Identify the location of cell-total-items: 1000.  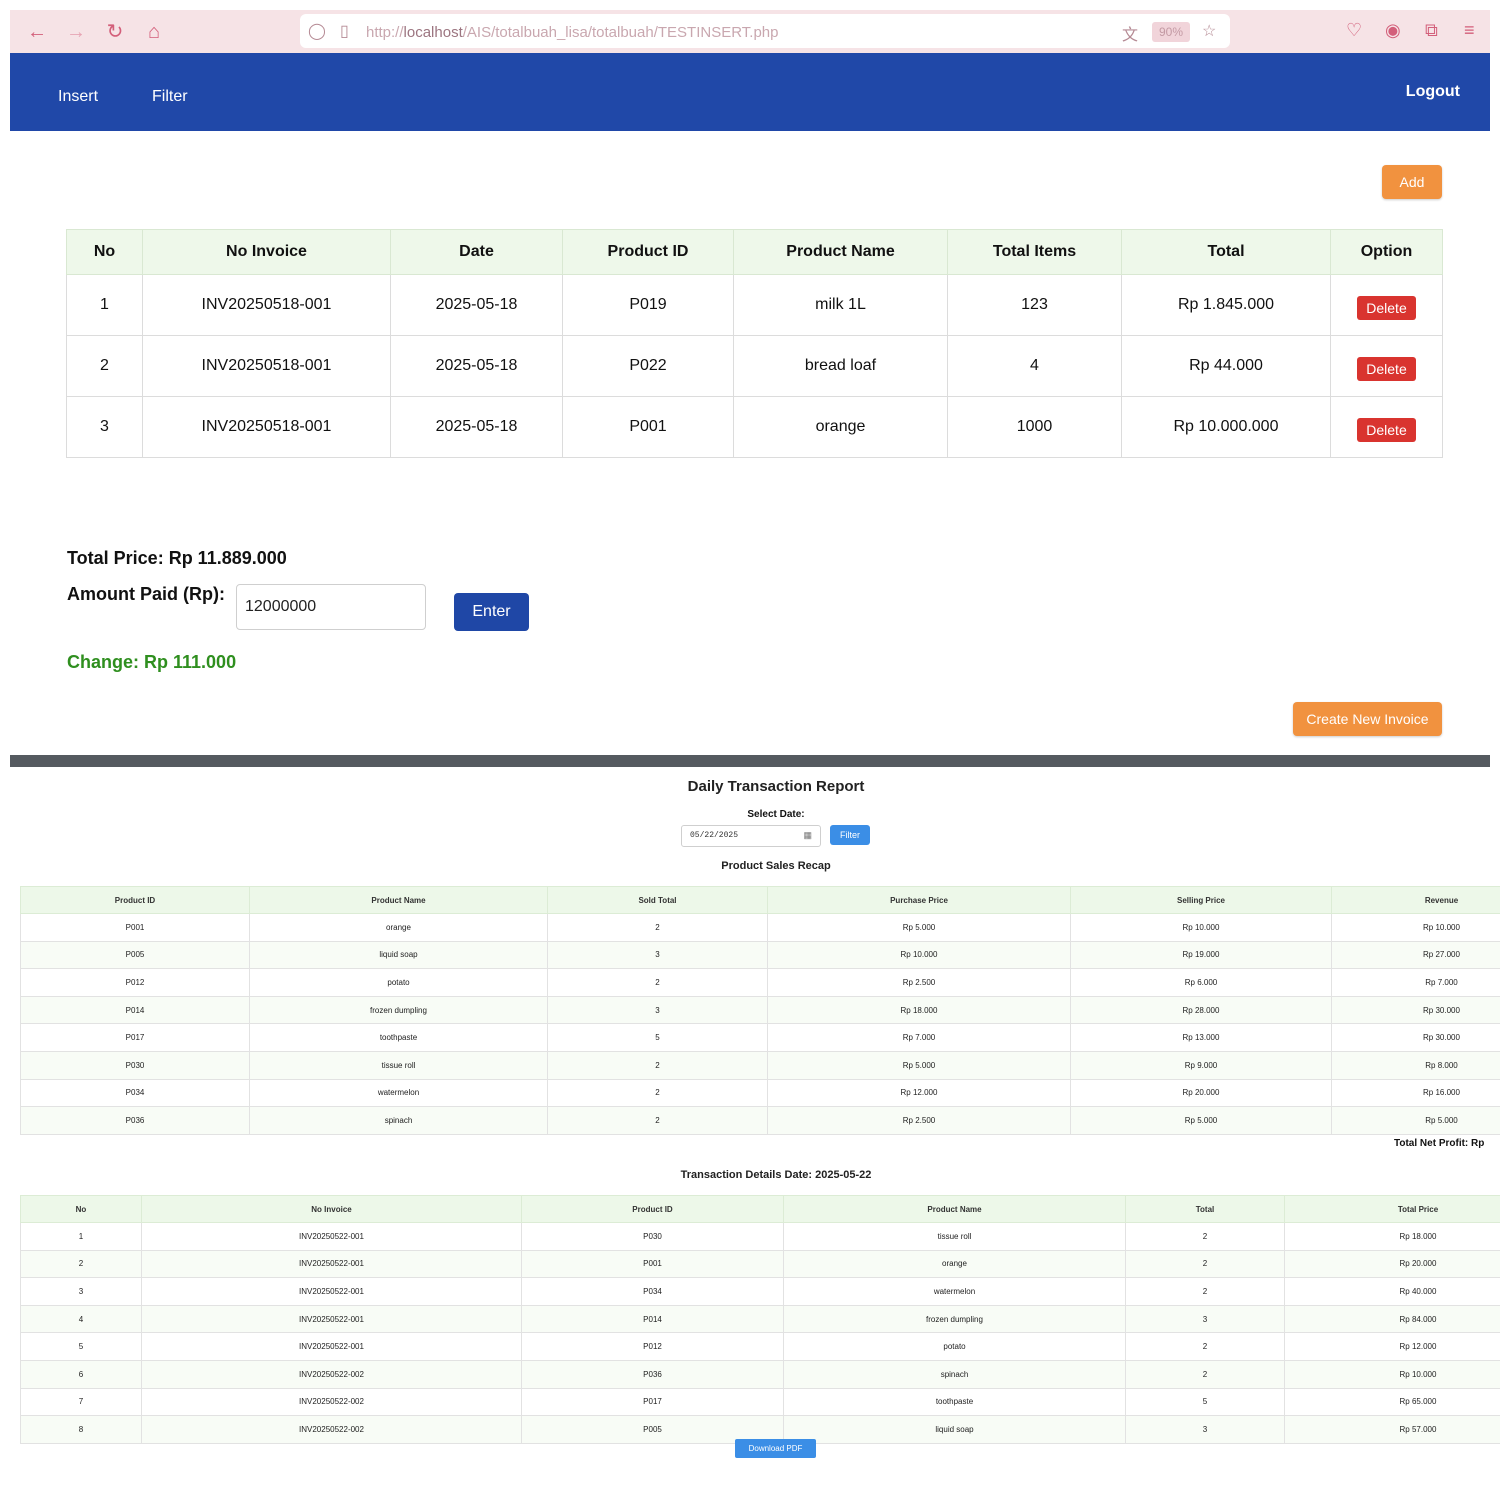
(1034, 427).